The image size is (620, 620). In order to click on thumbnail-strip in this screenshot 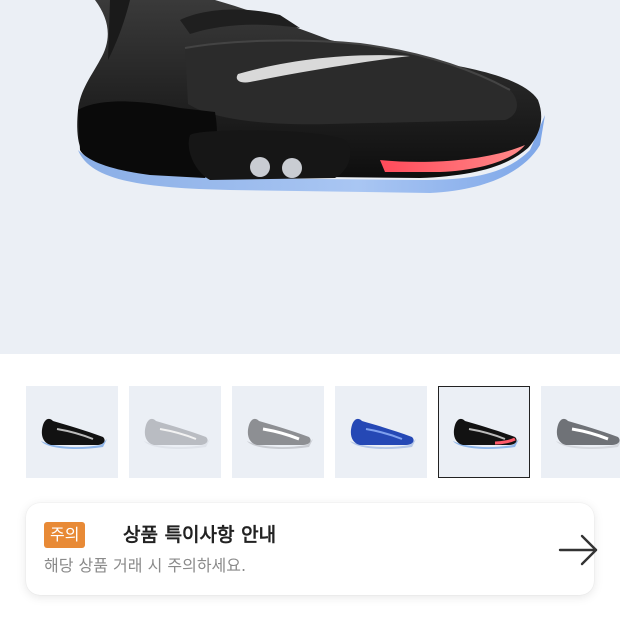, I will do `click(310, 432)`.